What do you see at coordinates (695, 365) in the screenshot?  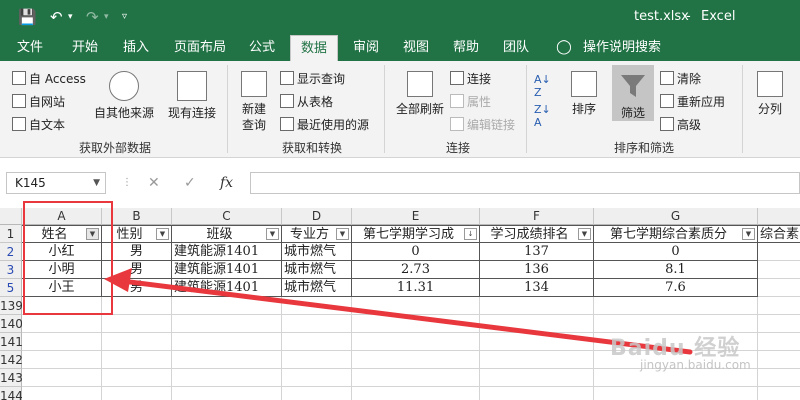 I see `watermark-url: jingyan.baidu.com` at bounding box center [695, 365].